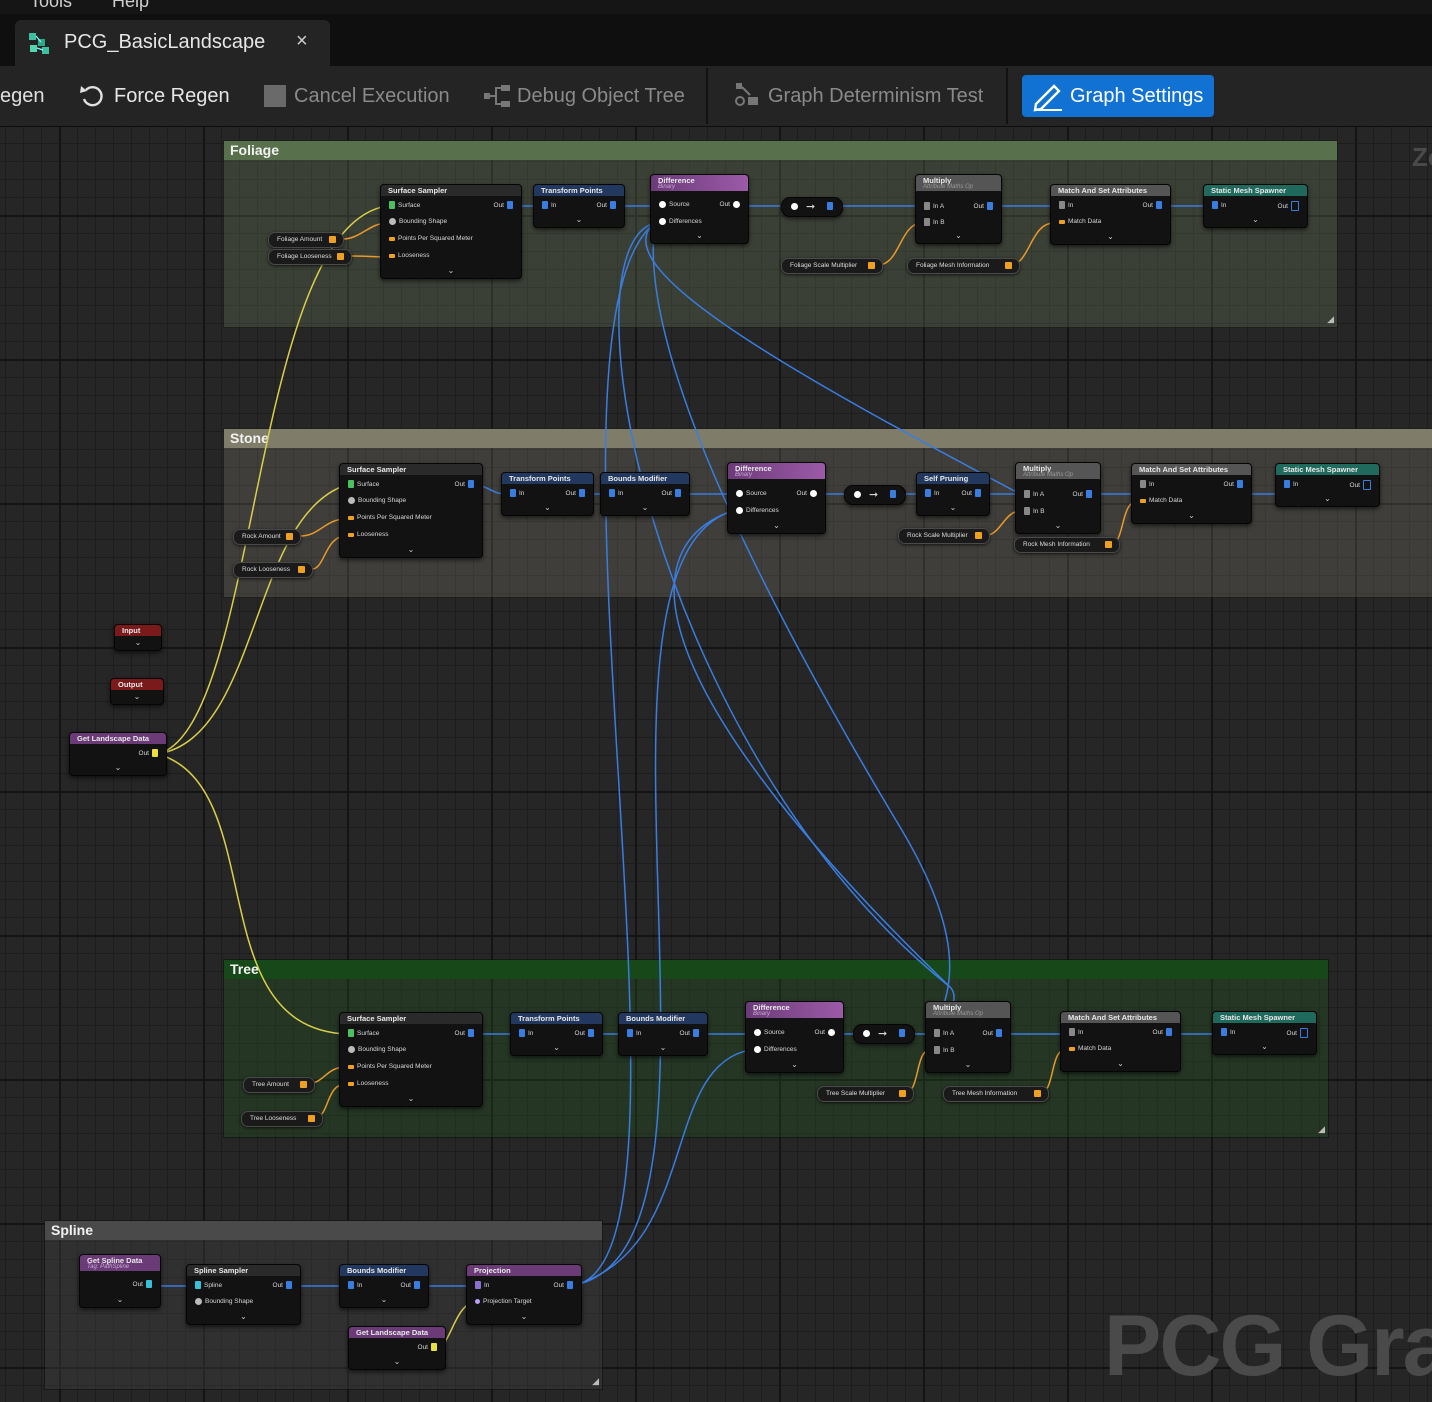 The width and height of the screenshot is (1432, 1402). Describe the element at coordinates (875, 495) in the screenshot. I see `convert-node: ➞` at that location.